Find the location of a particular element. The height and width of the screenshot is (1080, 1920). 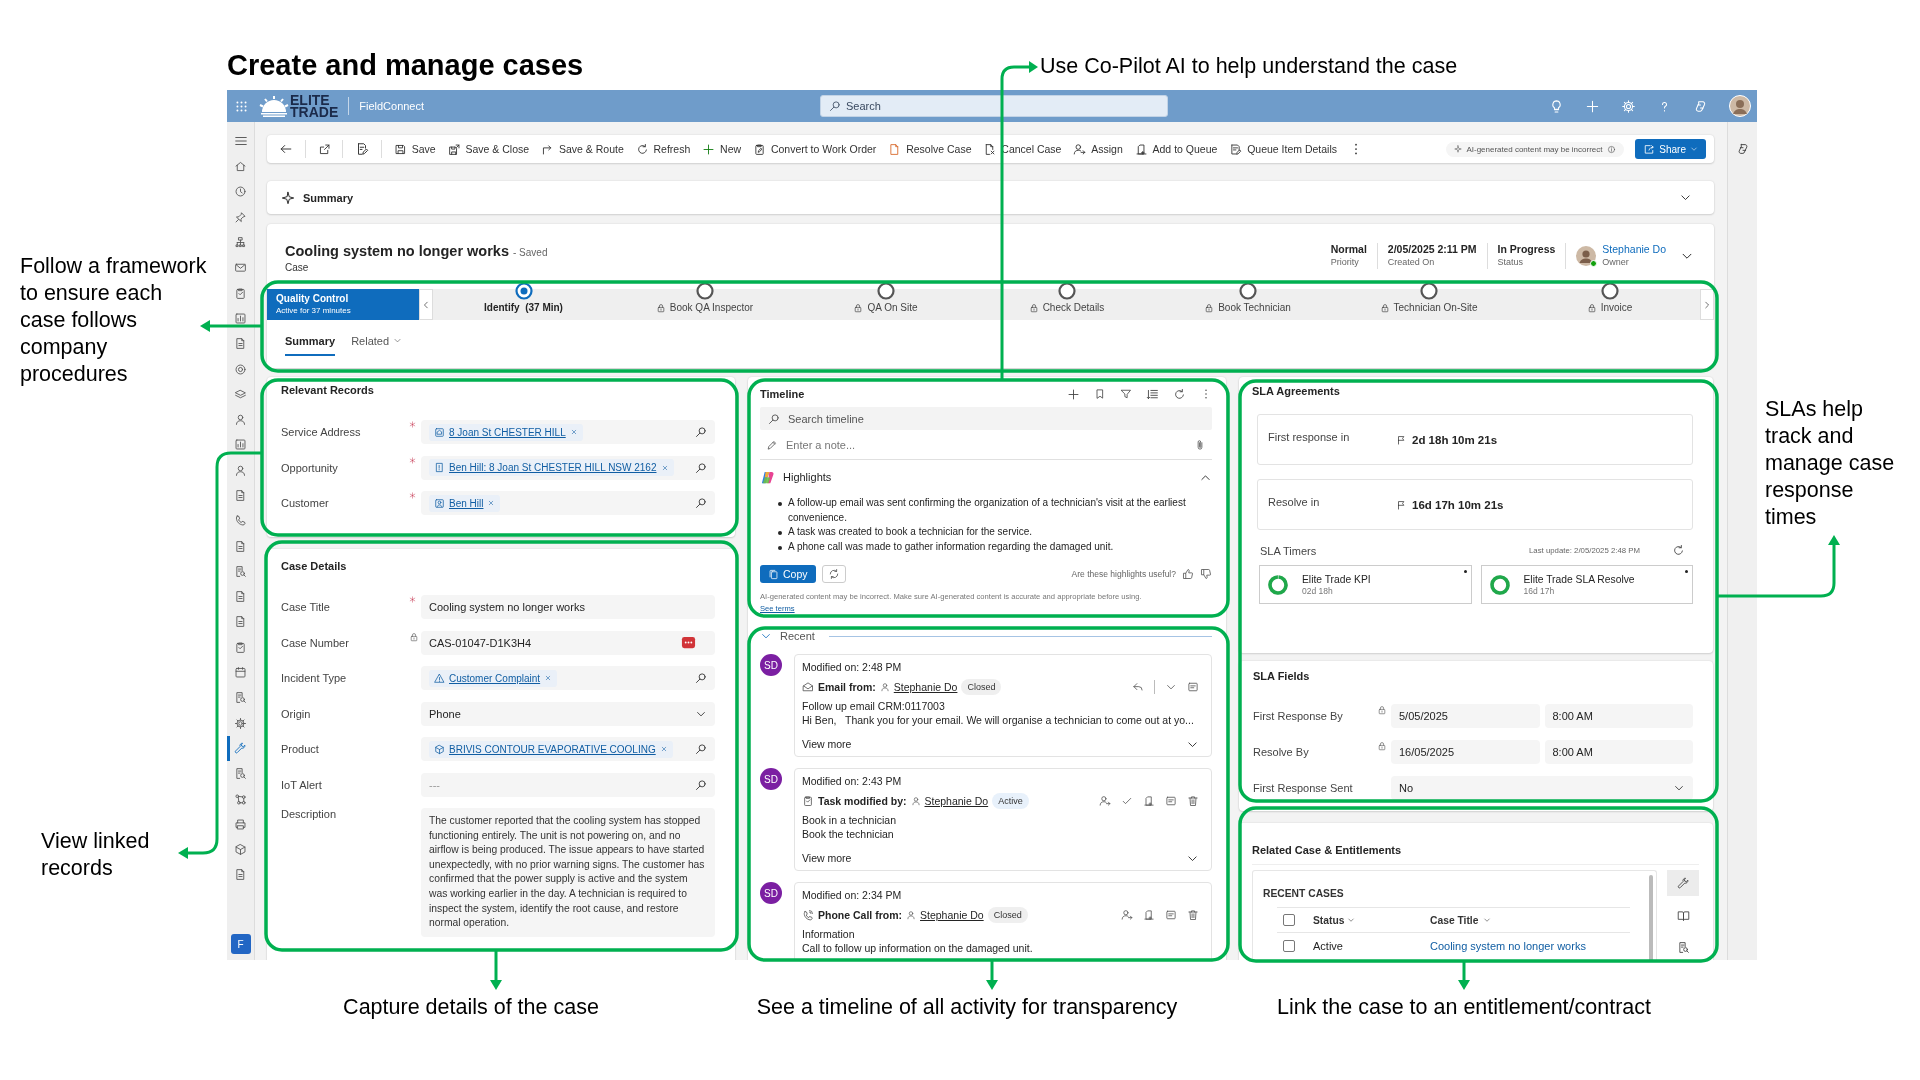

tab: Related is located at coordinates (377, 341).